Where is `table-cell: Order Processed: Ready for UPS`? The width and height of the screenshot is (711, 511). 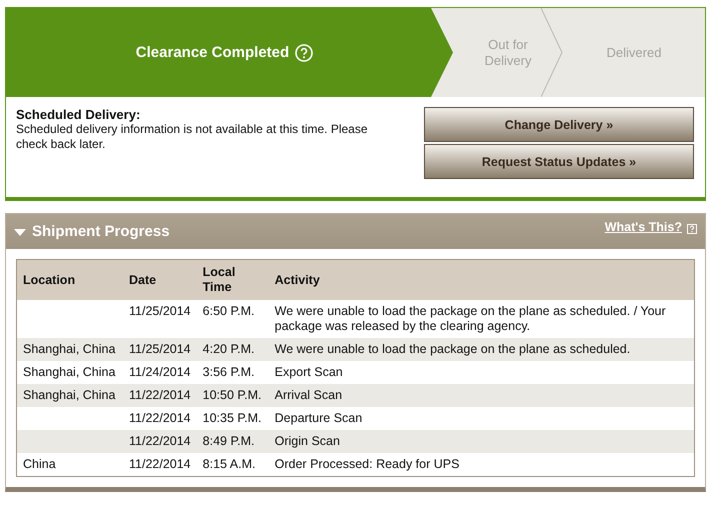 table-cell: Order Processed: Ready for UPS is located at coordinates (481, 464).